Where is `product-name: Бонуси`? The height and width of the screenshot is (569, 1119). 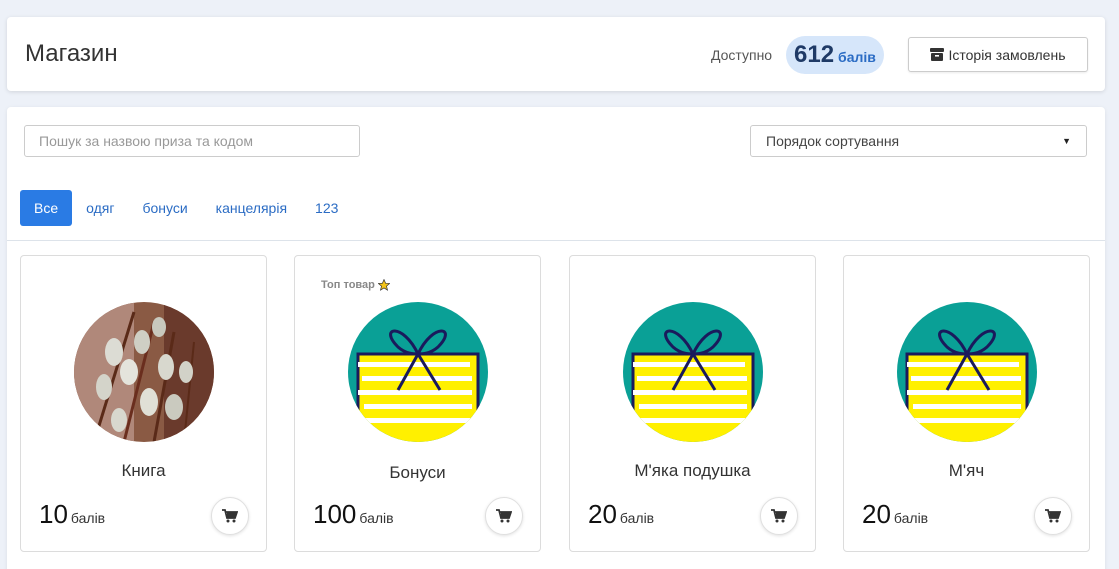
product-name: Бонуси is located at coordinates (417, 472).